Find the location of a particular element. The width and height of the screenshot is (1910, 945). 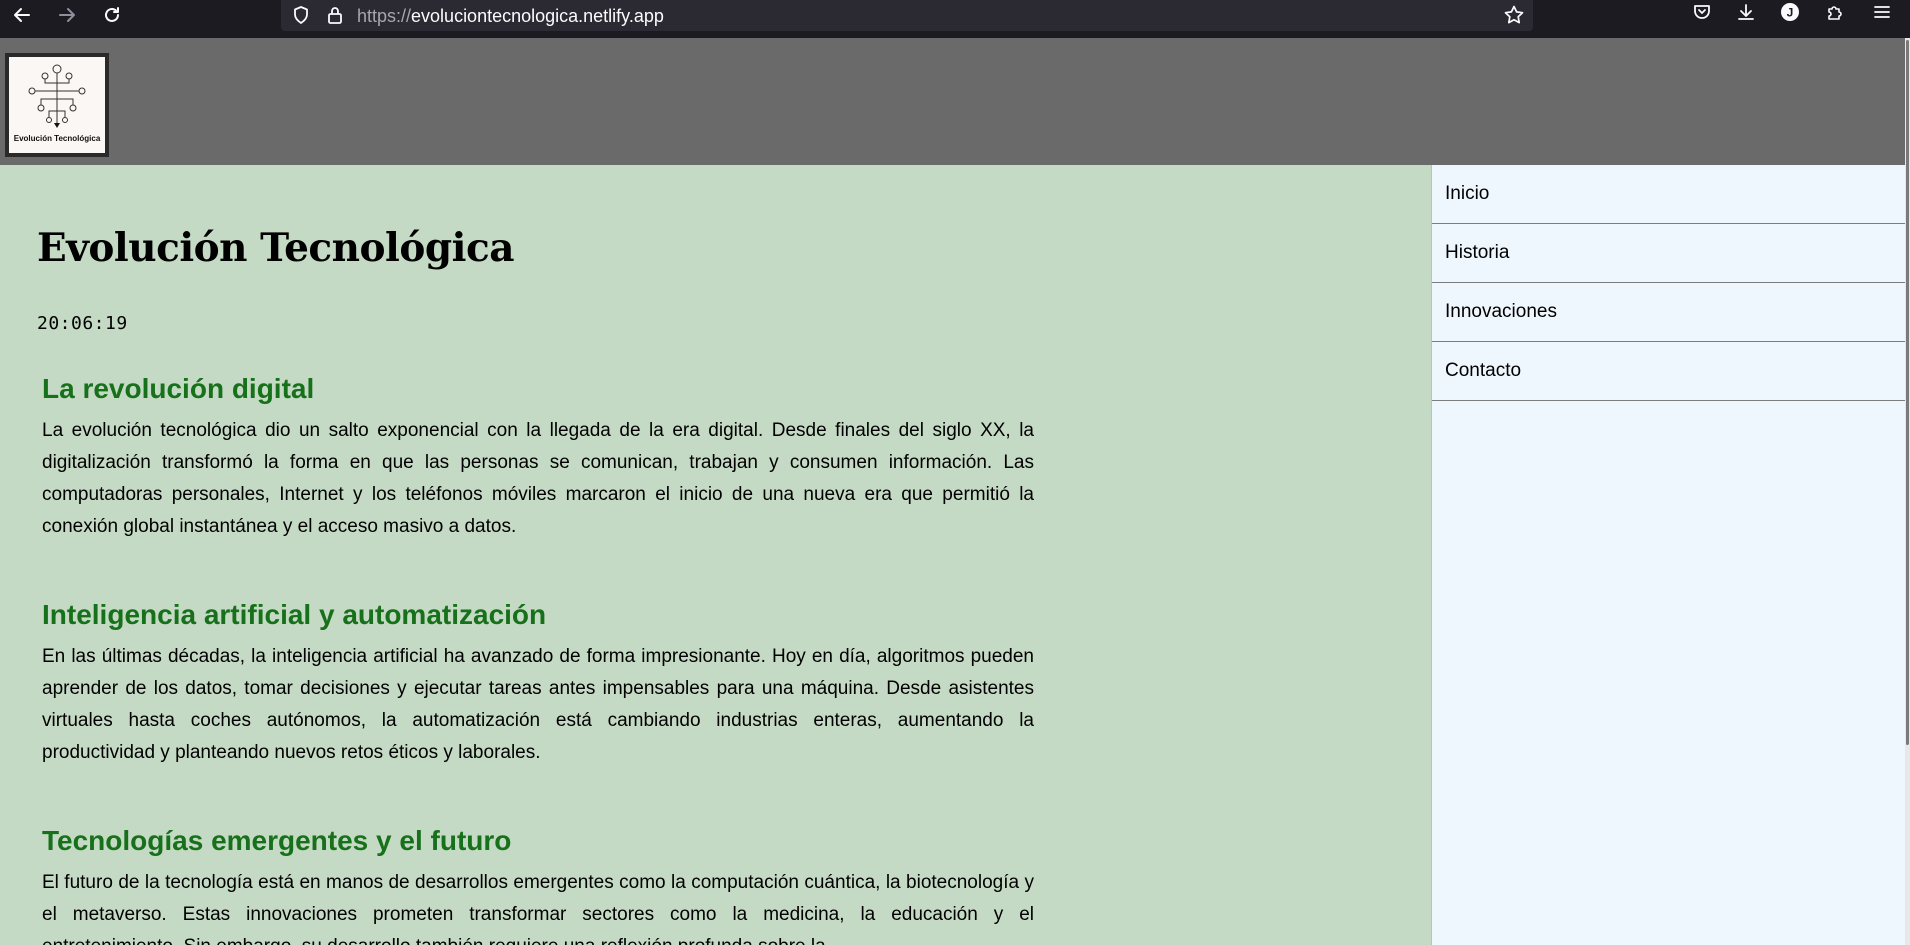

lock-icon is located at coordinates (335, 15).